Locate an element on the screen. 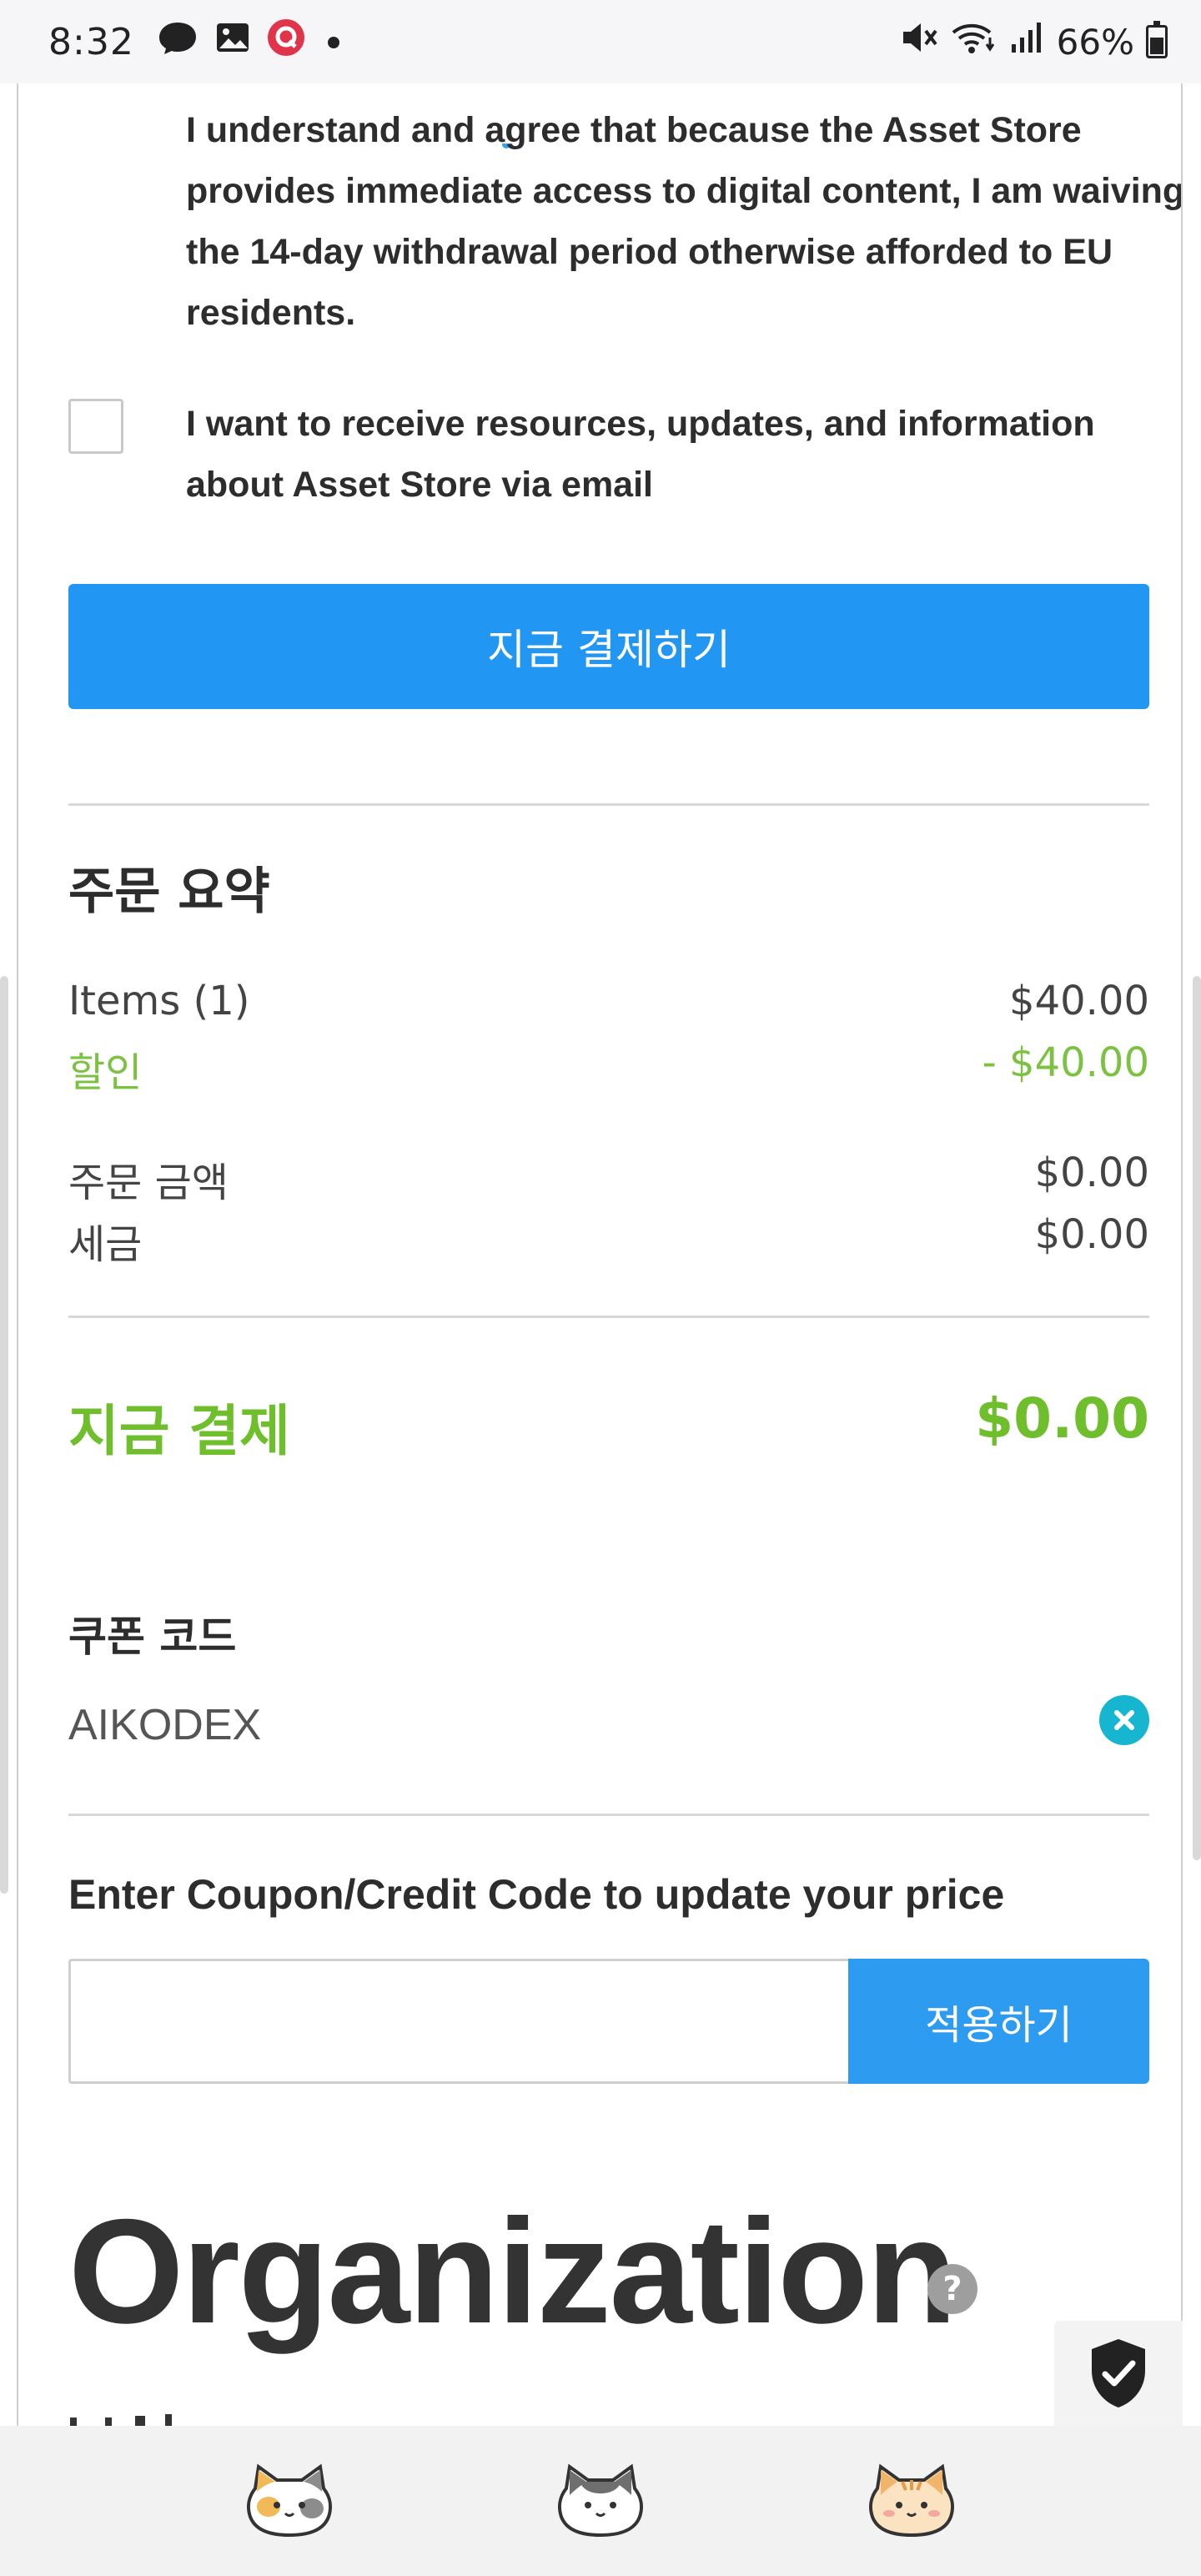 The height and width of the screenshot is (2576, 1201). total-row: 지금 결제 $0.00 is located at coordinates (608, 1426).